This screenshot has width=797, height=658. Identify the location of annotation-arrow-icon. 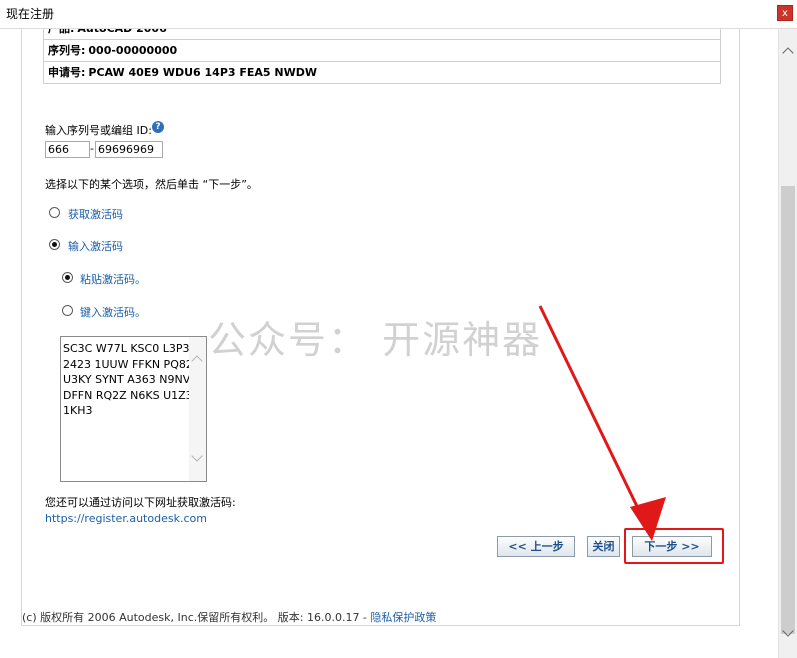
(602, 423).